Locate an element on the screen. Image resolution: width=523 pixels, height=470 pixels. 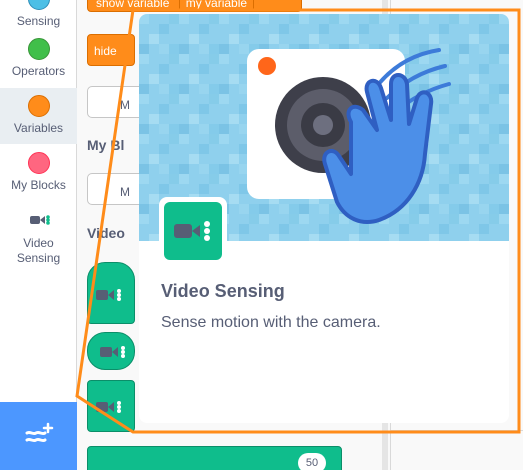
category-sensing: Sensing is located at coordinates (38, 15).